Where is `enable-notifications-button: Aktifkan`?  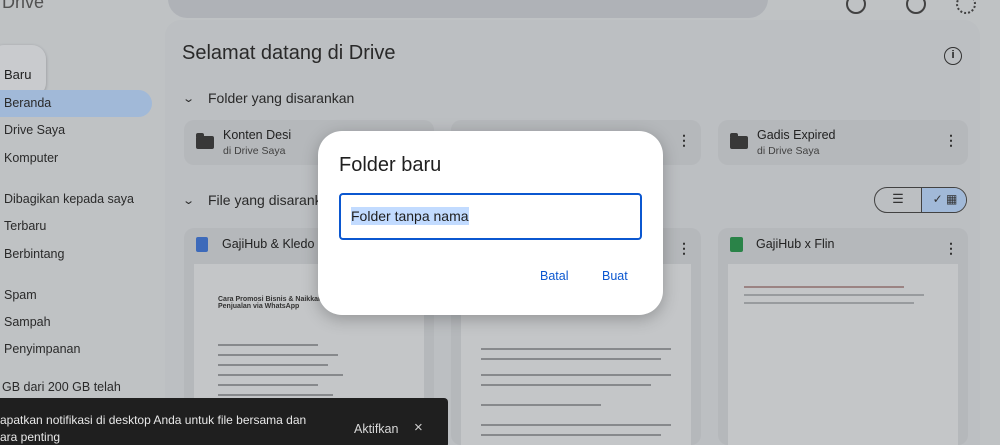 enable-notifications-button: Aktifkan is located at coordinates (376, 429).